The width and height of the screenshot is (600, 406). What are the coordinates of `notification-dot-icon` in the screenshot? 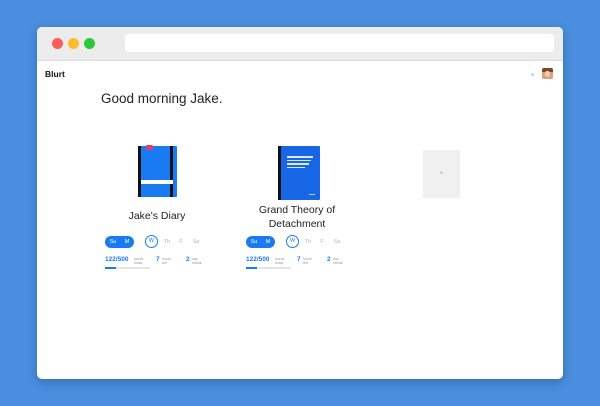 It's located at (532, 74).